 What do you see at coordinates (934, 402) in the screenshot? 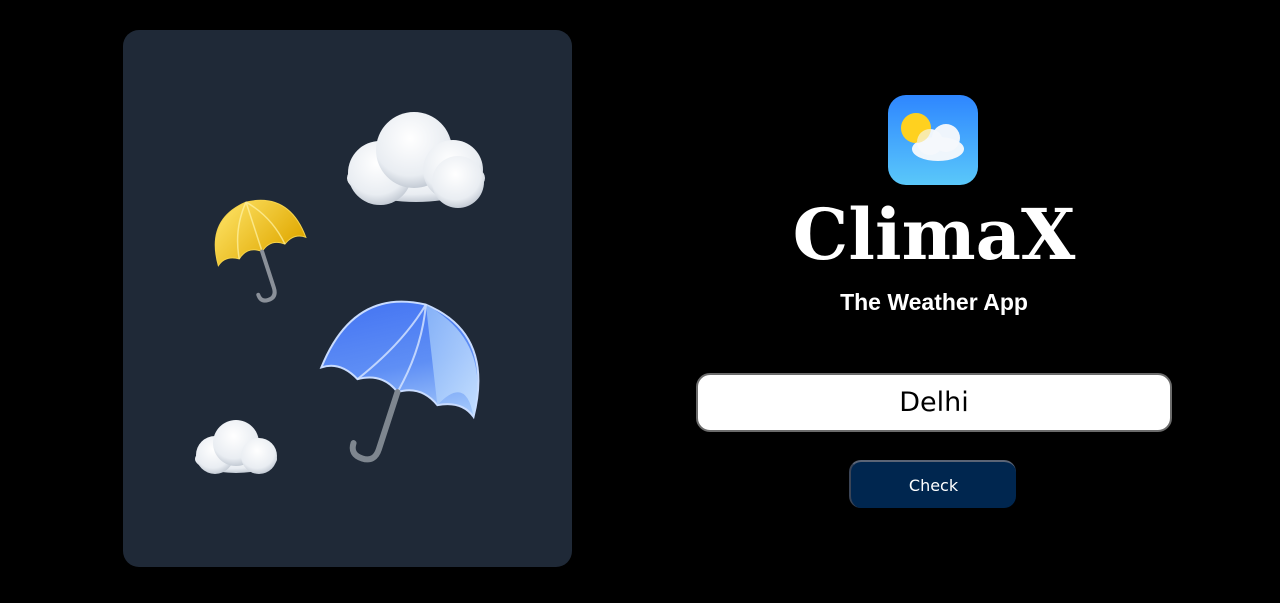
I see `city-search-input` at bounding box center [934, 402].